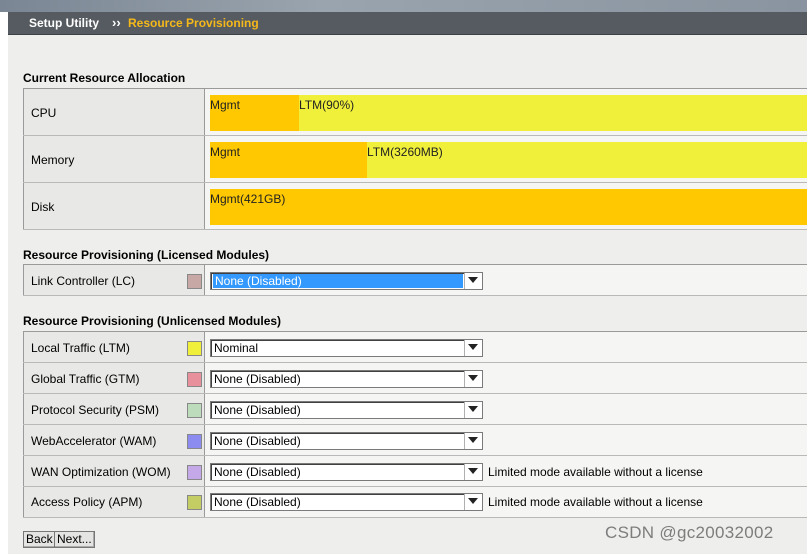  What do you see at coordinates (94, 441) in the screenshot?
I see `module-label: WebAccelerator (WAM)` at bounding box center [94, 441].